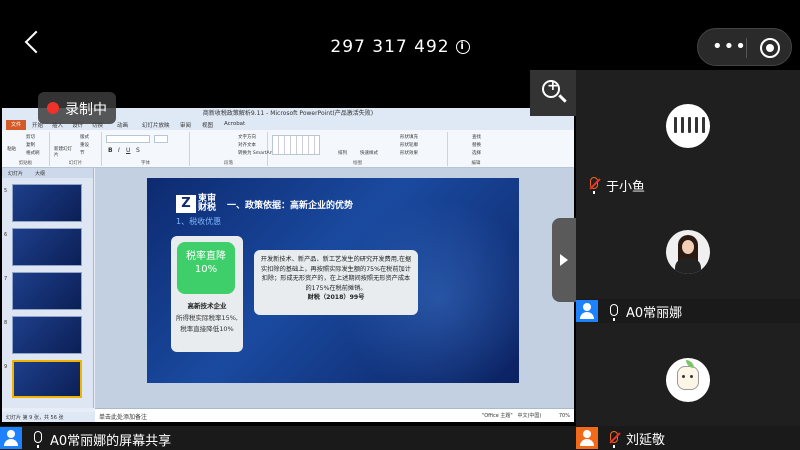 This screenshot has width=800, height=450. I want to click on new-slide-button: 新建幻灯片, so click(64, 152).